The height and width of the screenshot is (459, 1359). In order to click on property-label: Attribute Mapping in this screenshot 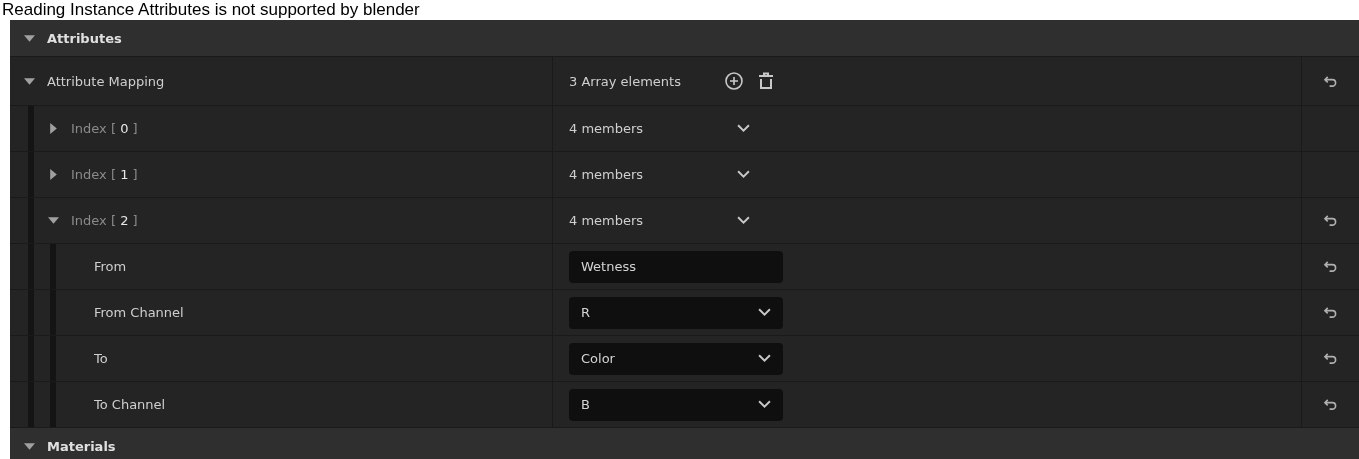, I will do `click(106, 81)`.